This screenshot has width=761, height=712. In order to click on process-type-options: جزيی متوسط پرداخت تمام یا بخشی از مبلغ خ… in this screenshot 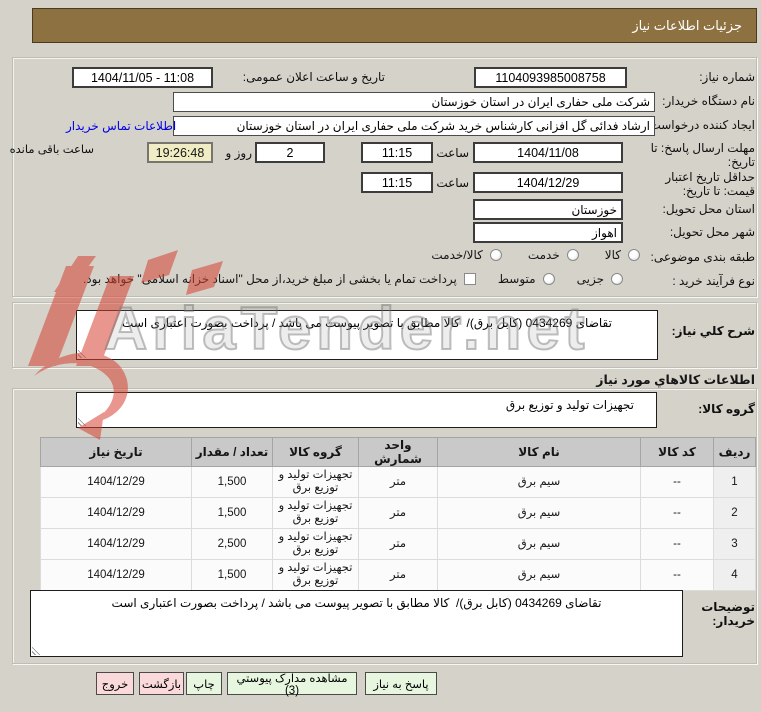, I will do `click(353, 279)`.